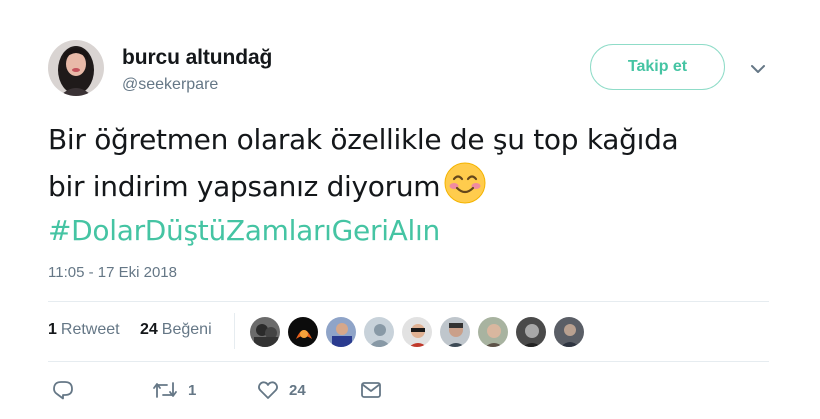 This screenshot has height=419, width=820. What do you see at coordinates (197, 58) in the screenshot?
I see `author-display-name: burcu altundağ` at bounding box center [197, 58].